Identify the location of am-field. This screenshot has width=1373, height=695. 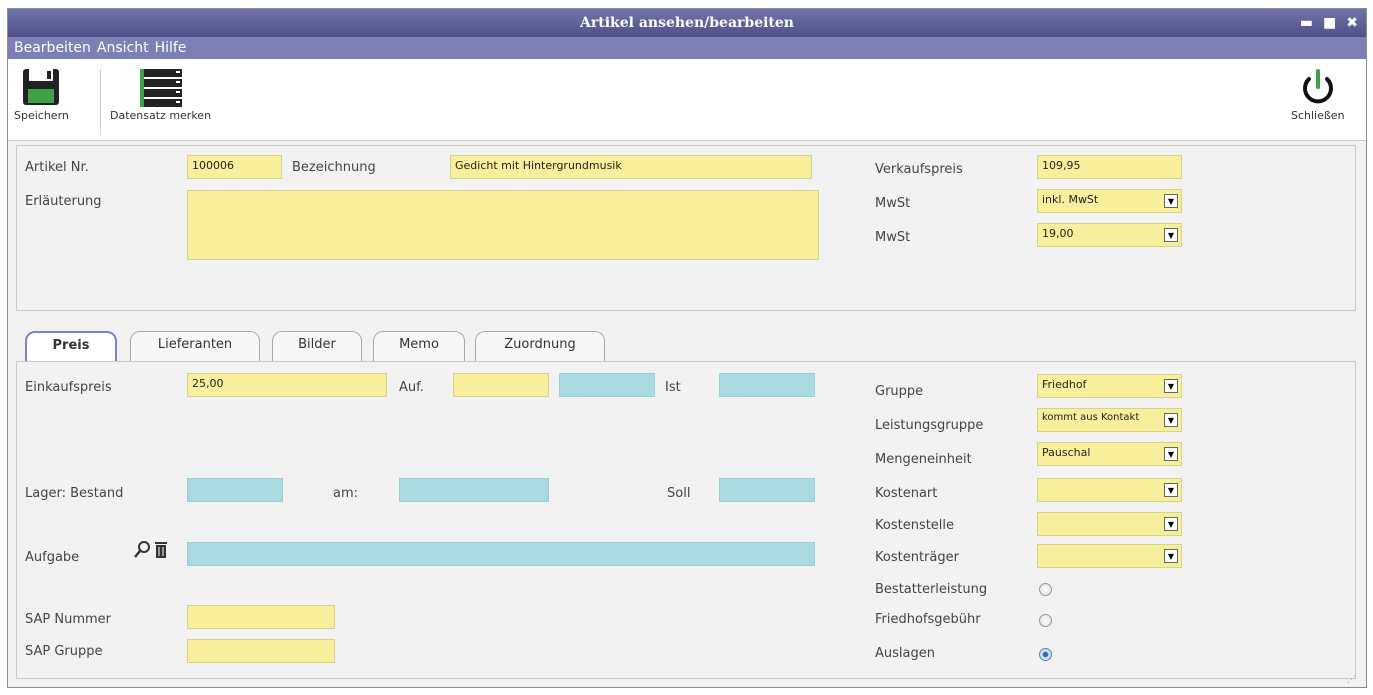
(474, 490).